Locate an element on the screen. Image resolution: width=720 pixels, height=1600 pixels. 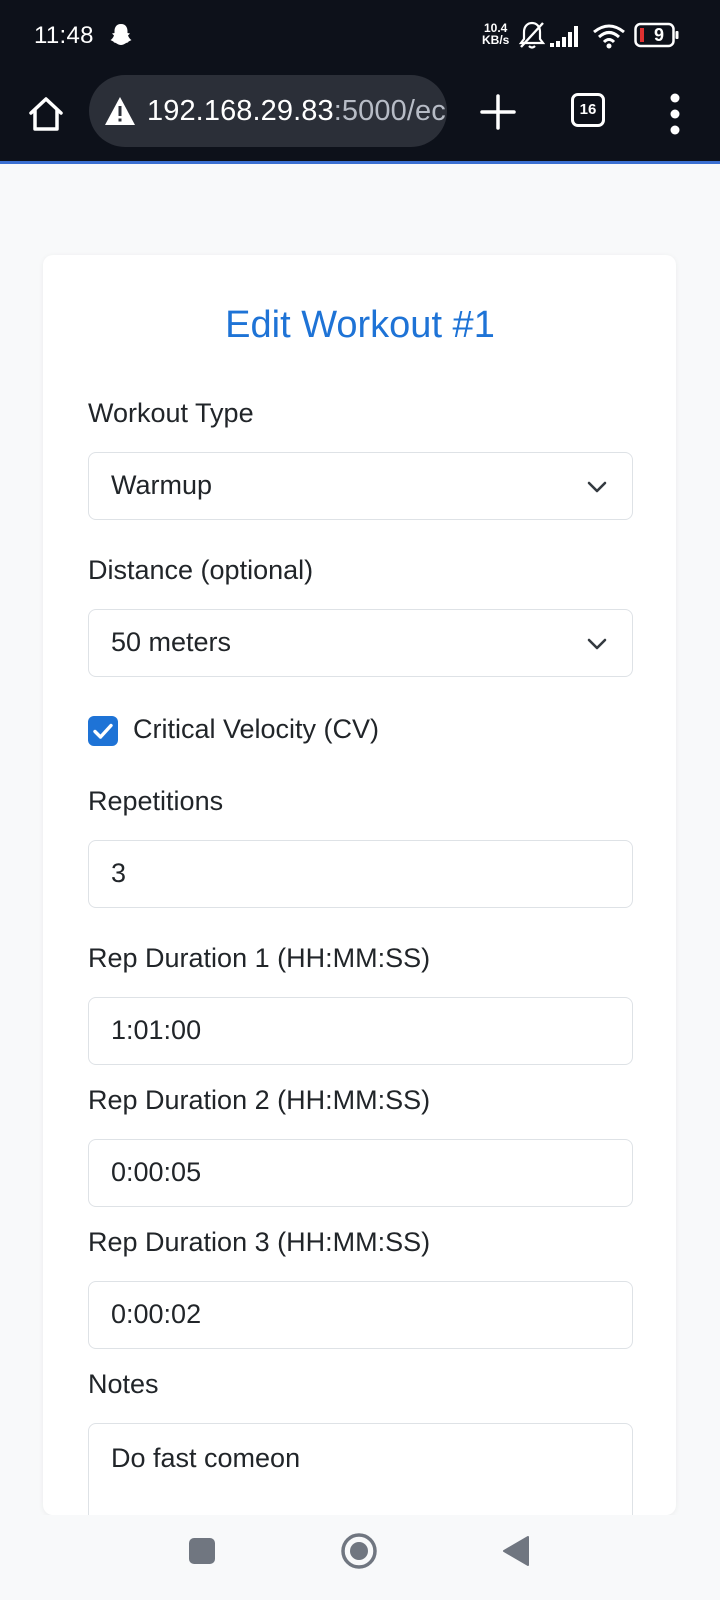
rep-duration-1-input: 1:01:00 is located at coordinates (360, 1031).